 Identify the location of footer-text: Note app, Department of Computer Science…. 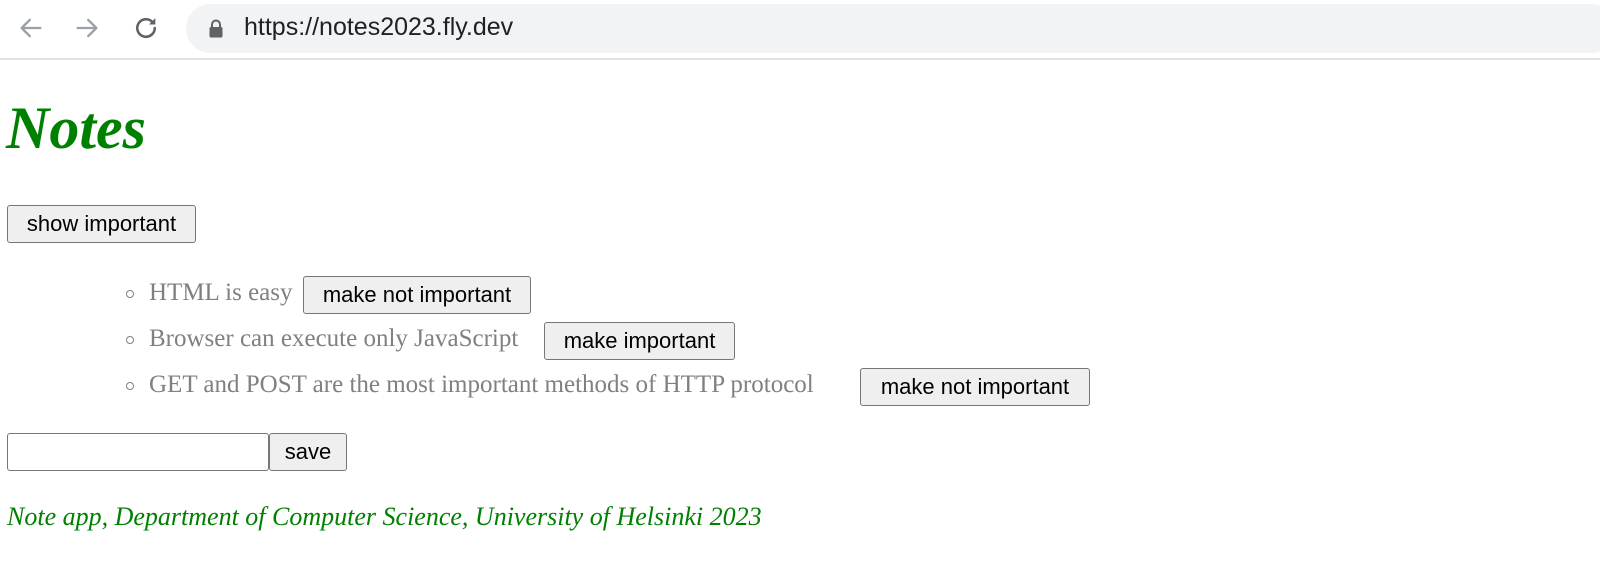
(384, 516).